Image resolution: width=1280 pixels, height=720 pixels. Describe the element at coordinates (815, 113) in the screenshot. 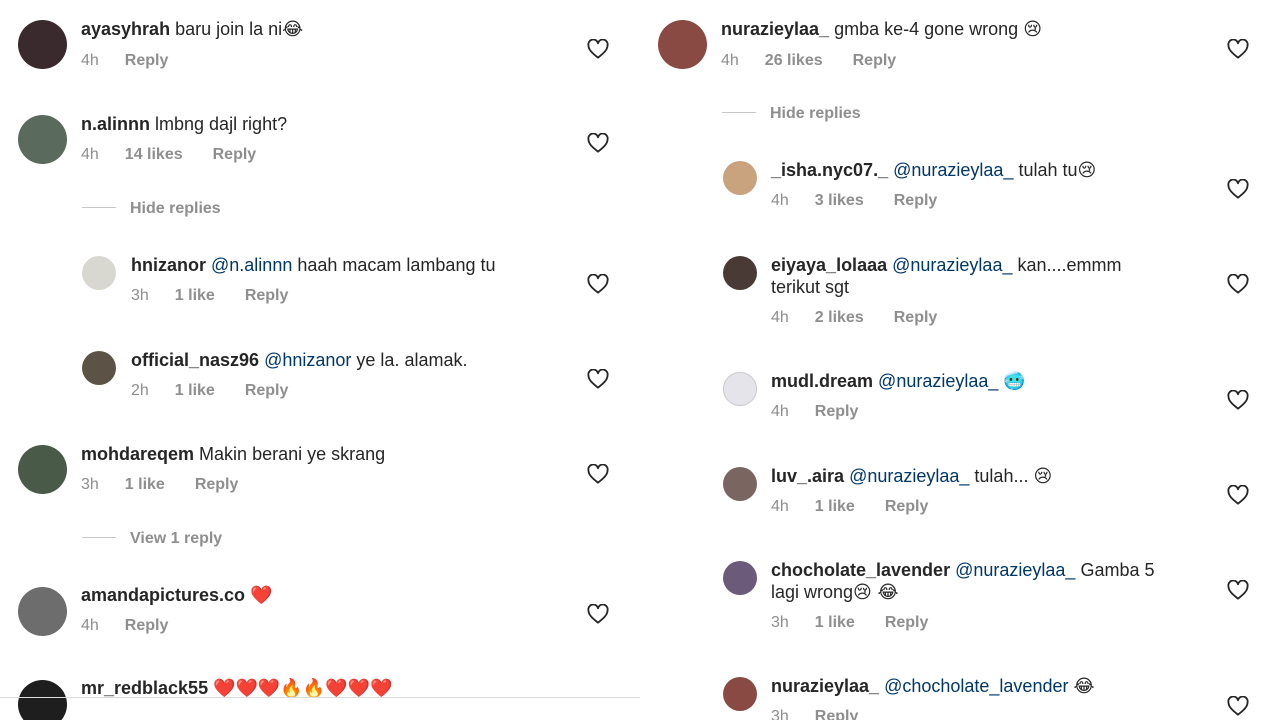

I see `hide-replies-label: Hide replies` at that location.